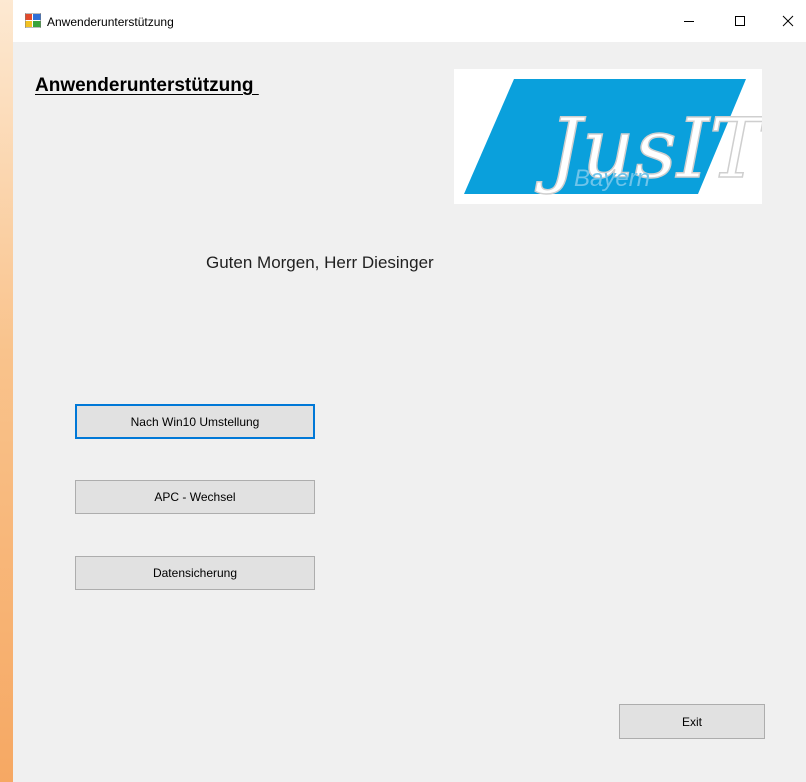  I want to click on title-bar: Anwenderunterstützung, so click(409, 21).